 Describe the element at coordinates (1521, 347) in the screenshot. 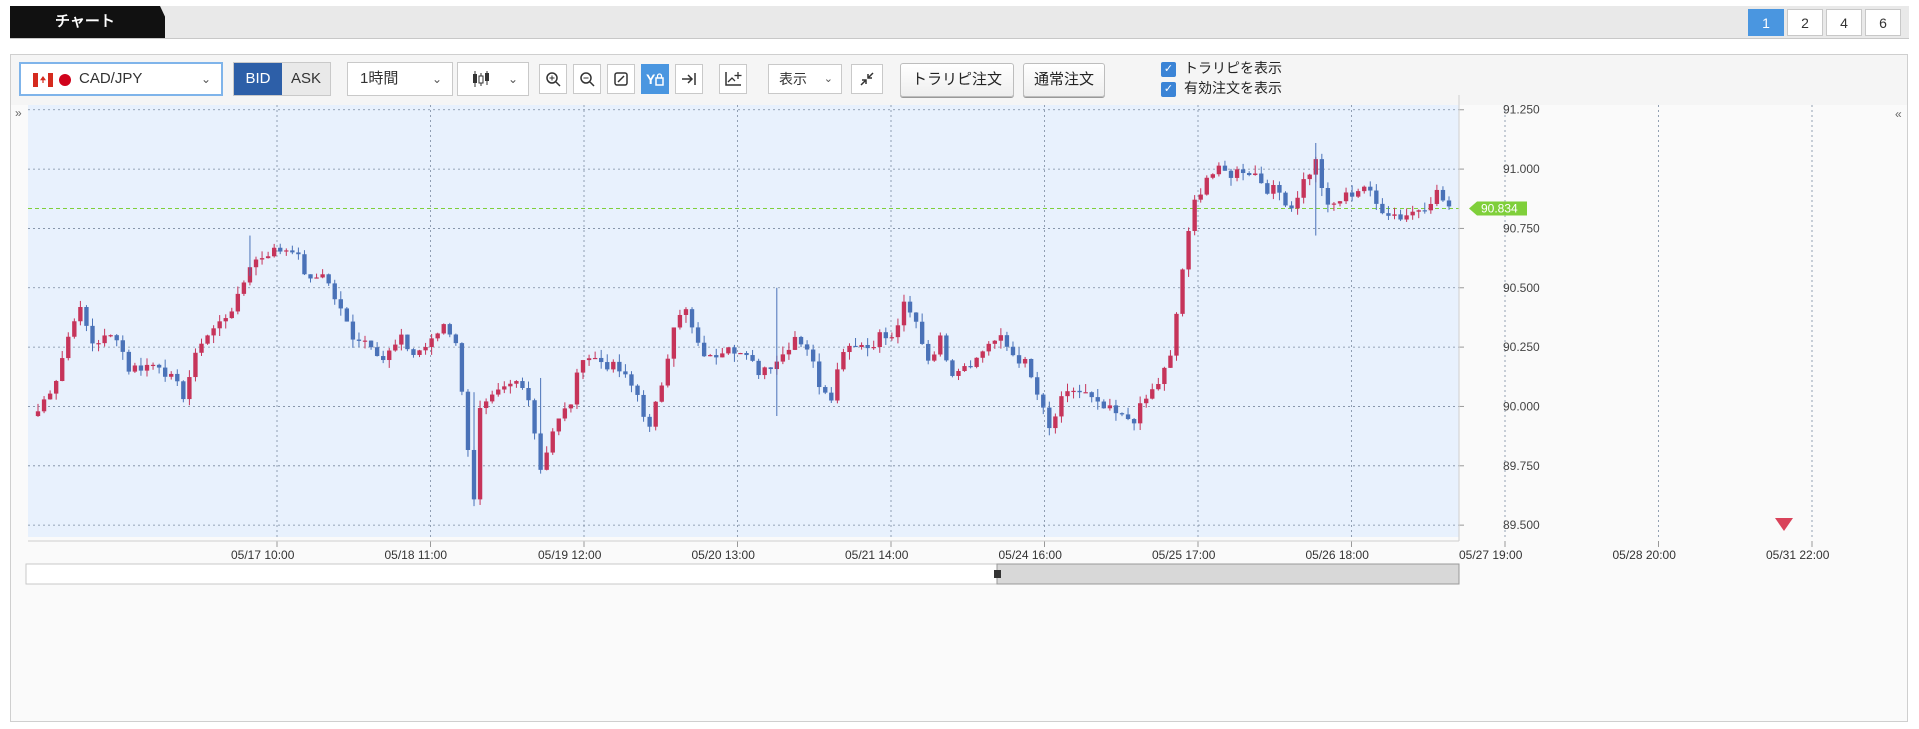

I see `y-tick-label: 90.250` at that location.